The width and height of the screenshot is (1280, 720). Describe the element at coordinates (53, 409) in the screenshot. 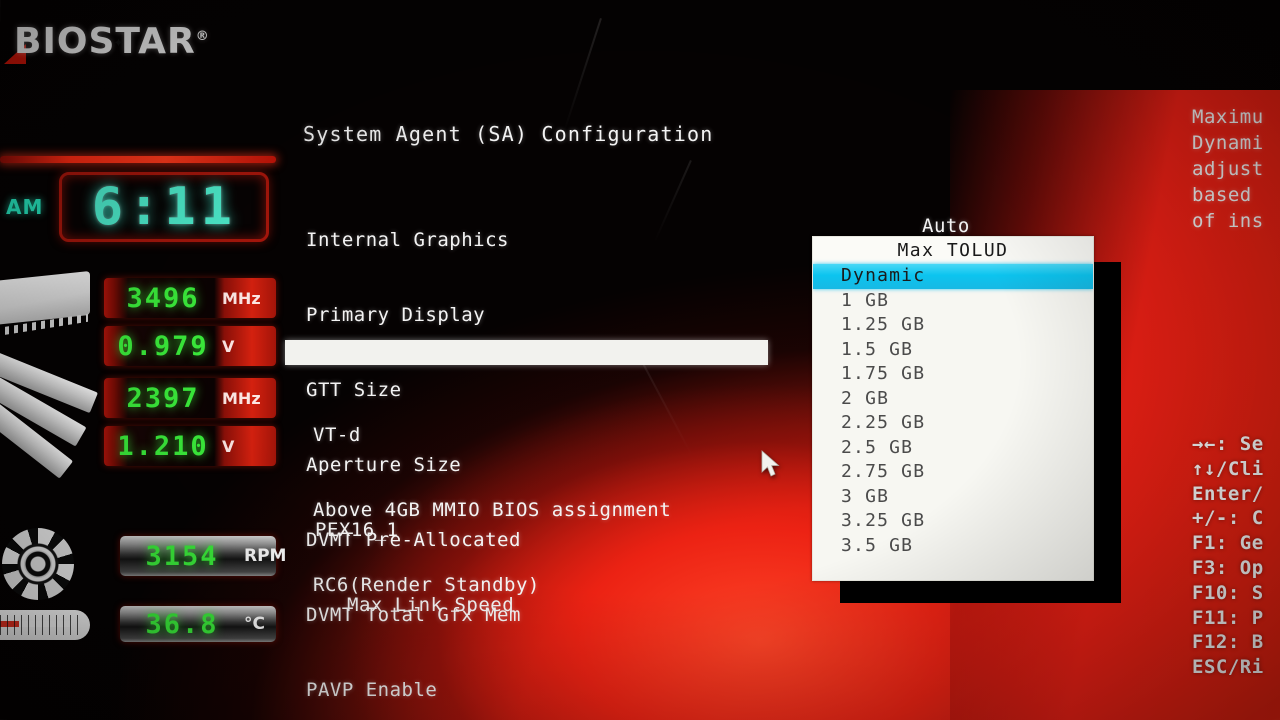

I see `ram-icon` at that location.